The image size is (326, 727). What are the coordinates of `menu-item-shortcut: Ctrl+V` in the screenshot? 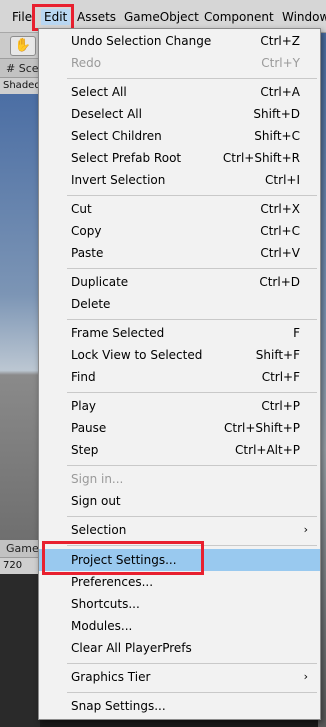 It's located at (280, 253).